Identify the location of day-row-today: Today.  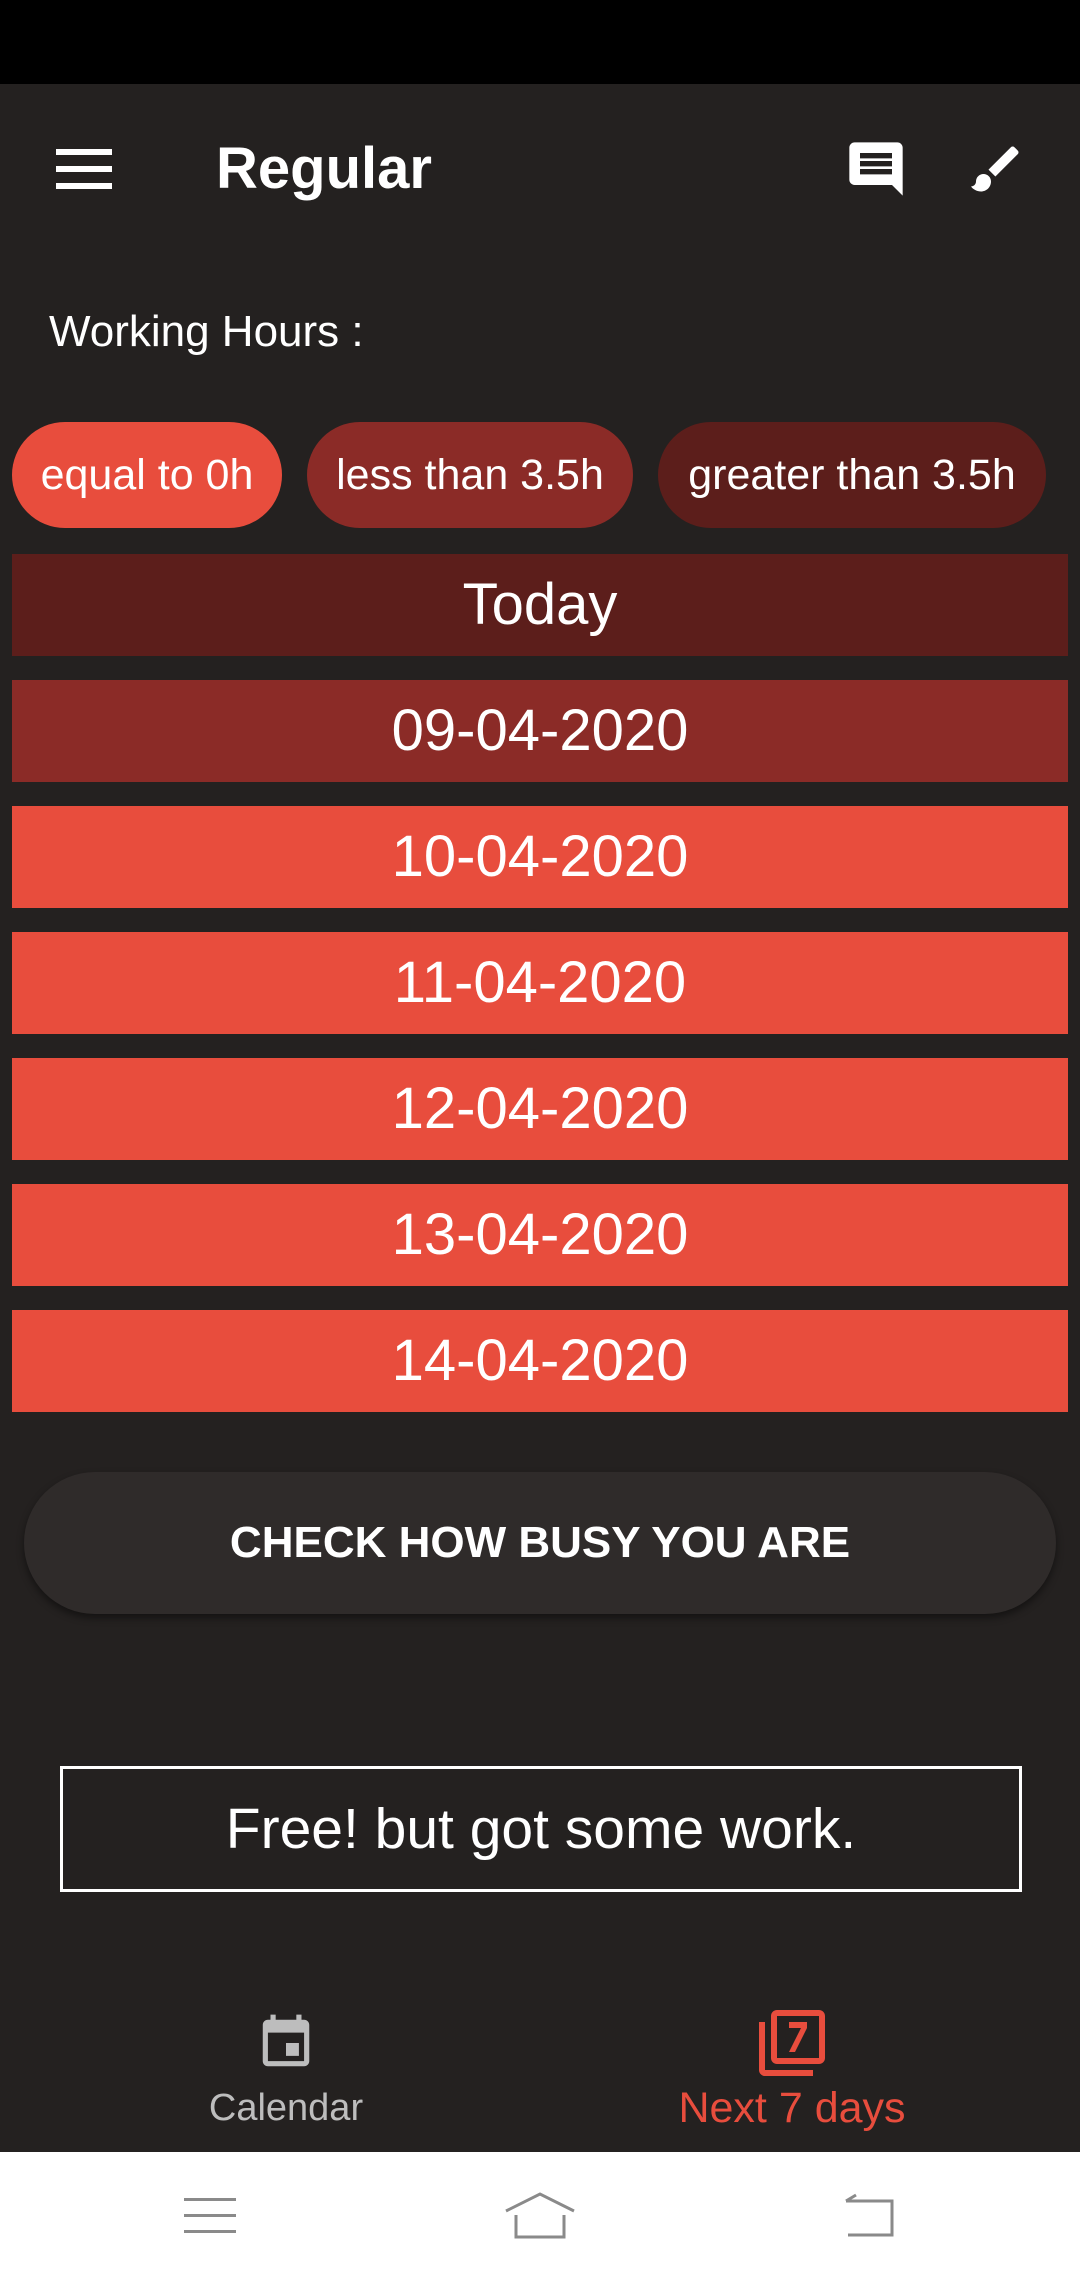
(540, 605).